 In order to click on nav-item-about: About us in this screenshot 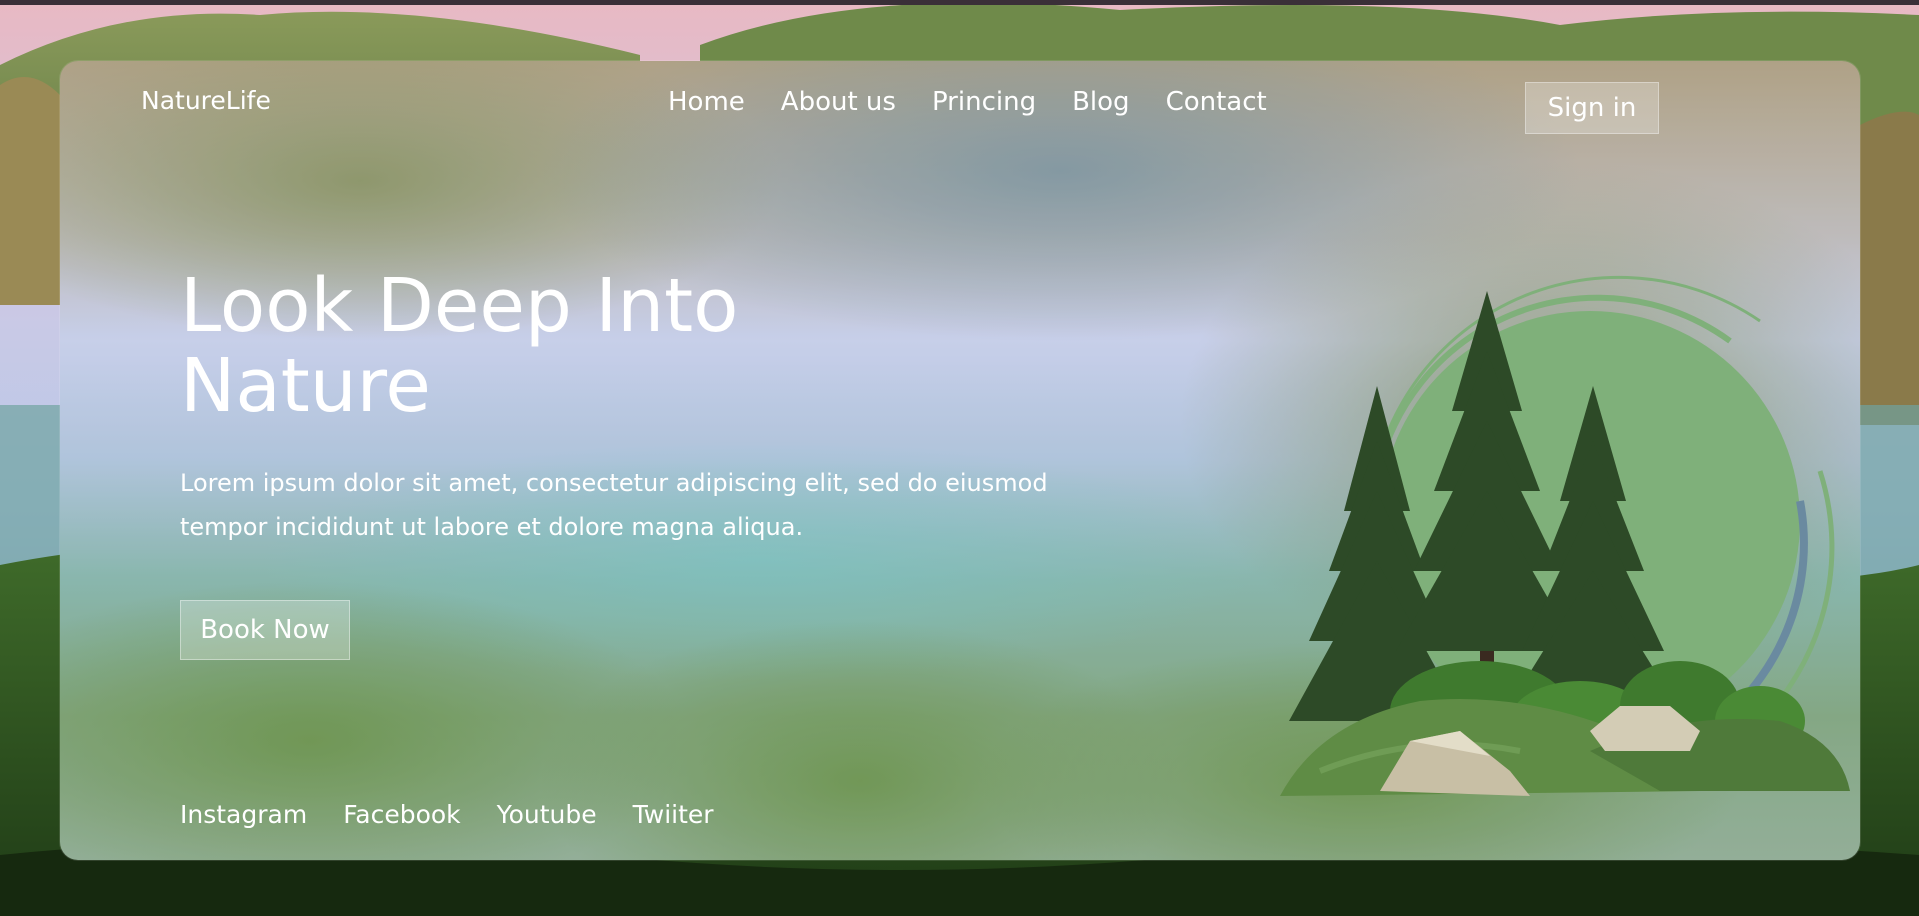, I will do `click(838, 102)`.